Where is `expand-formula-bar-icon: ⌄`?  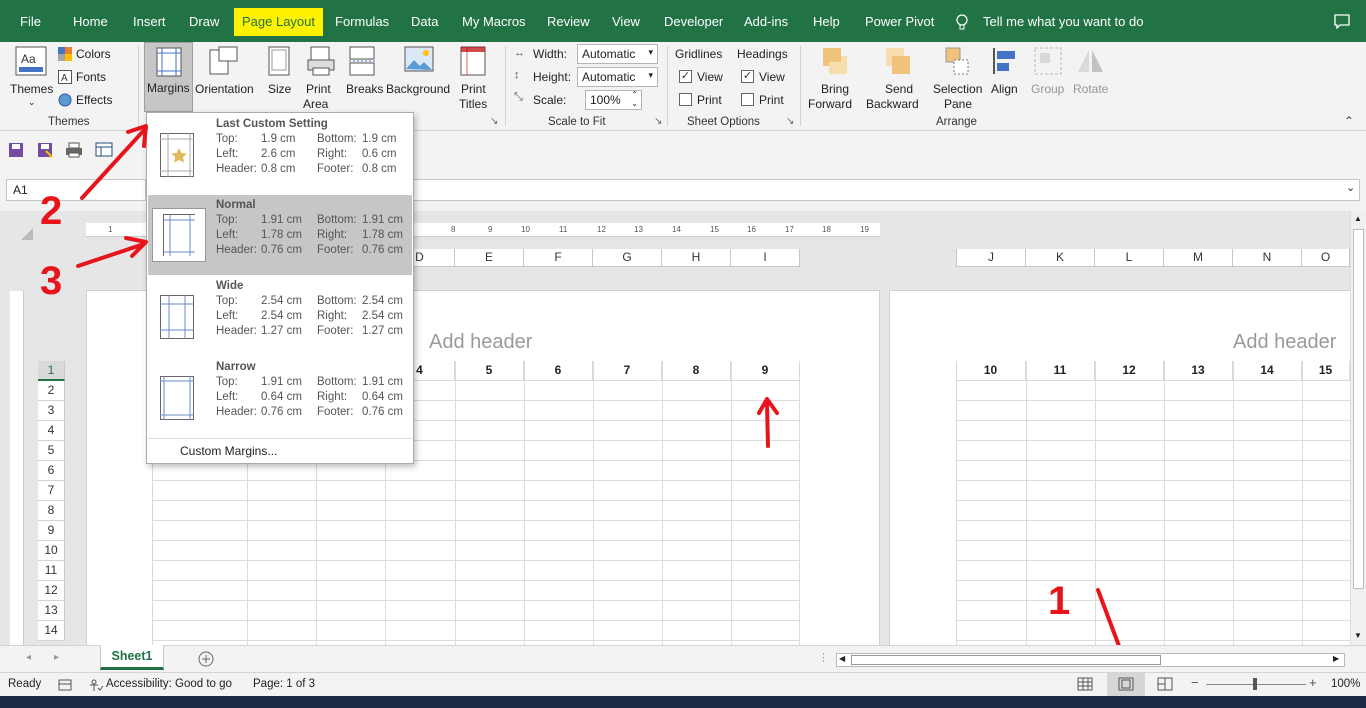 expand-formula-bar-icon: ⌄ is located at coordinates (1350, 187).